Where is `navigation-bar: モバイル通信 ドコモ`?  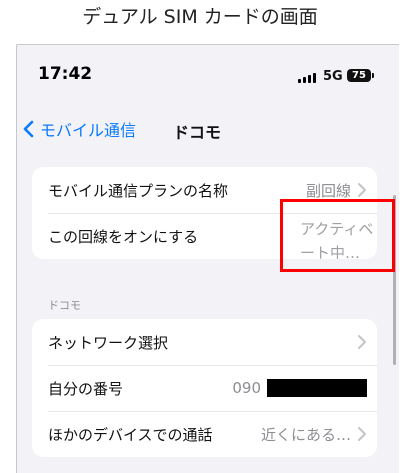
navigation-bar: モバイル通信 ドコモ is located at coordinates (208, 129).